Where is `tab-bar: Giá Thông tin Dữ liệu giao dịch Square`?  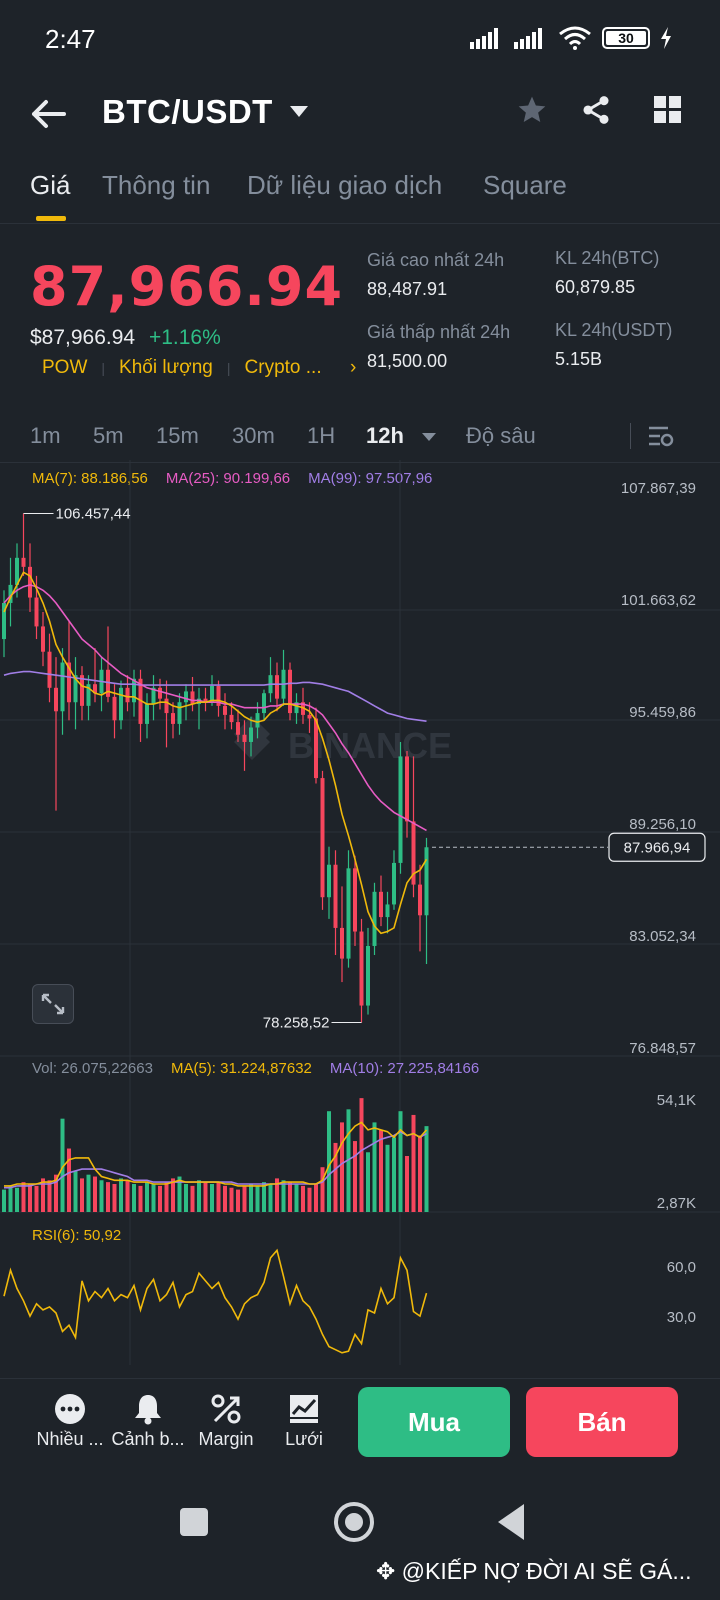
tab-bar: Giá Thông tin Dữ liệu giao dịch Square is located at coordinates (360, 192).